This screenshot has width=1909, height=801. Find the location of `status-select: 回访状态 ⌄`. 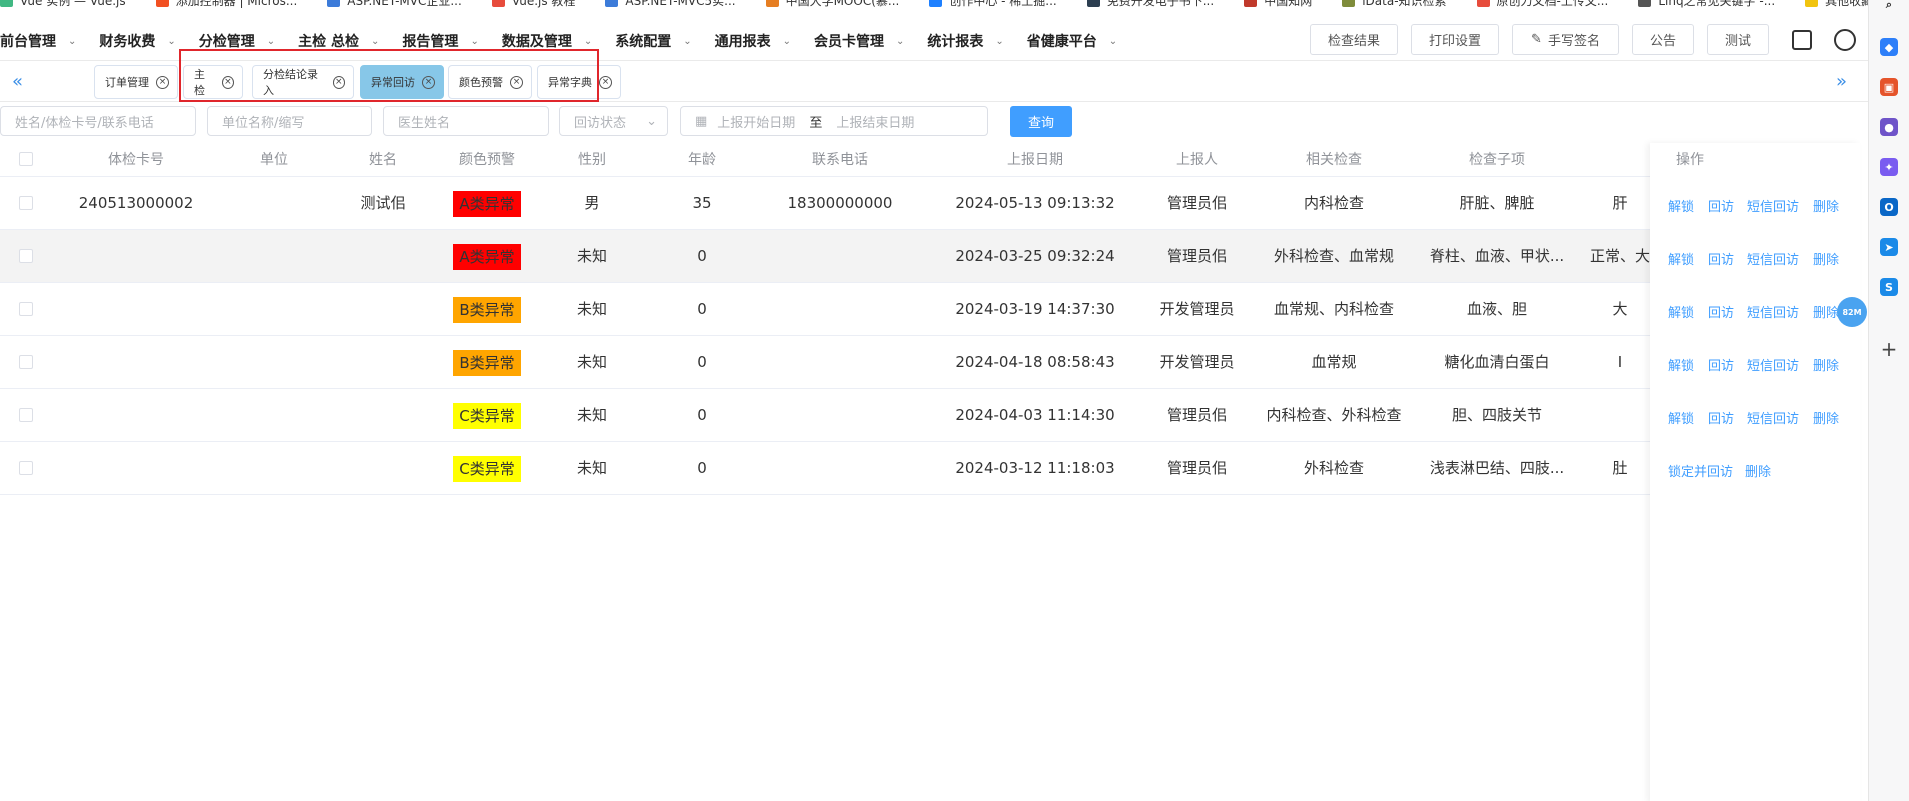

status-select: 回访状态 ⌄ is located at coordinates (613, 121).